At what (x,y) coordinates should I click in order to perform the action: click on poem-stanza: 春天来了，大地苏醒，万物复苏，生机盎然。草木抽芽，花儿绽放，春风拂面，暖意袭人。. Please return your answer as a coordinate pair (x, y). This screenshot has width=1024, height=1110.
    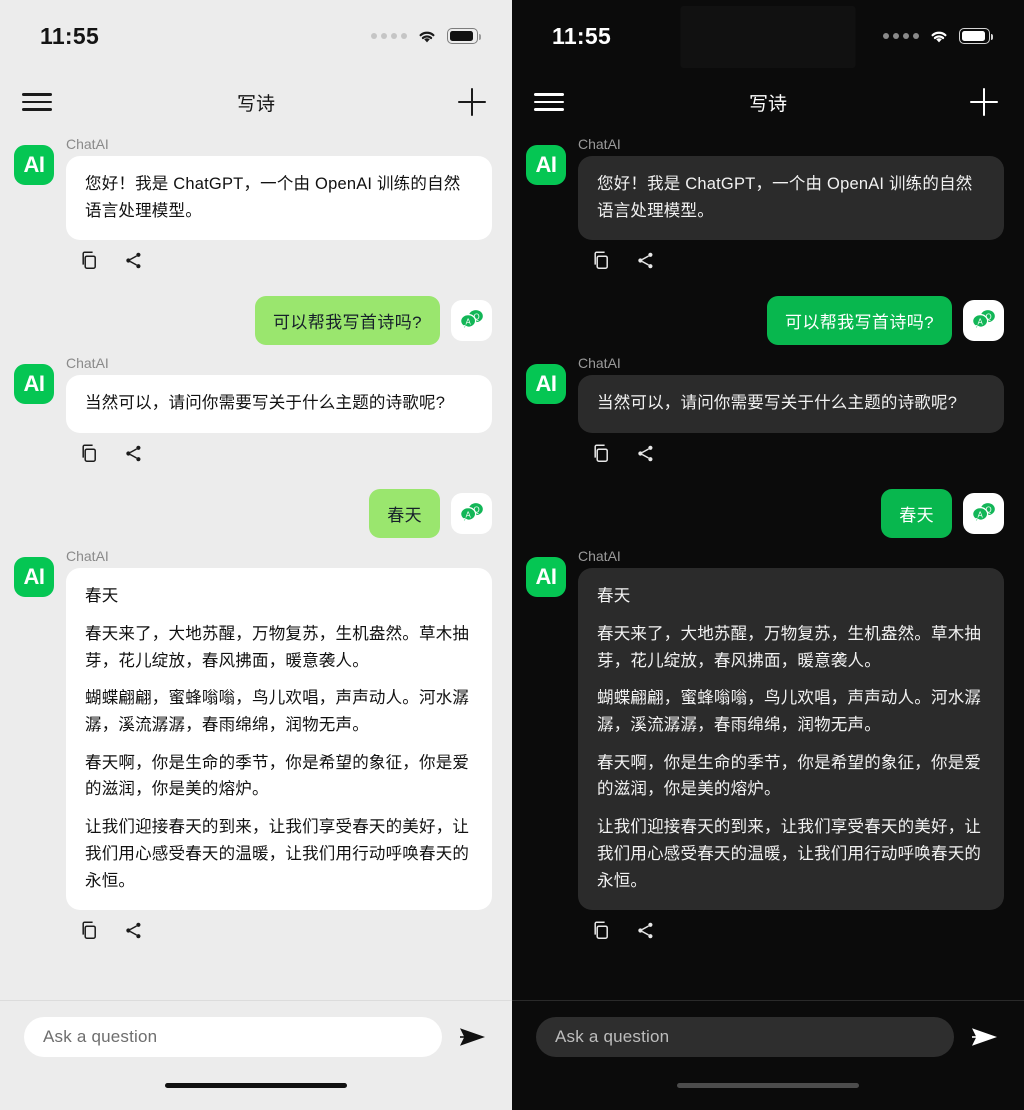
    Looking at the image, I should click on (789, 647).